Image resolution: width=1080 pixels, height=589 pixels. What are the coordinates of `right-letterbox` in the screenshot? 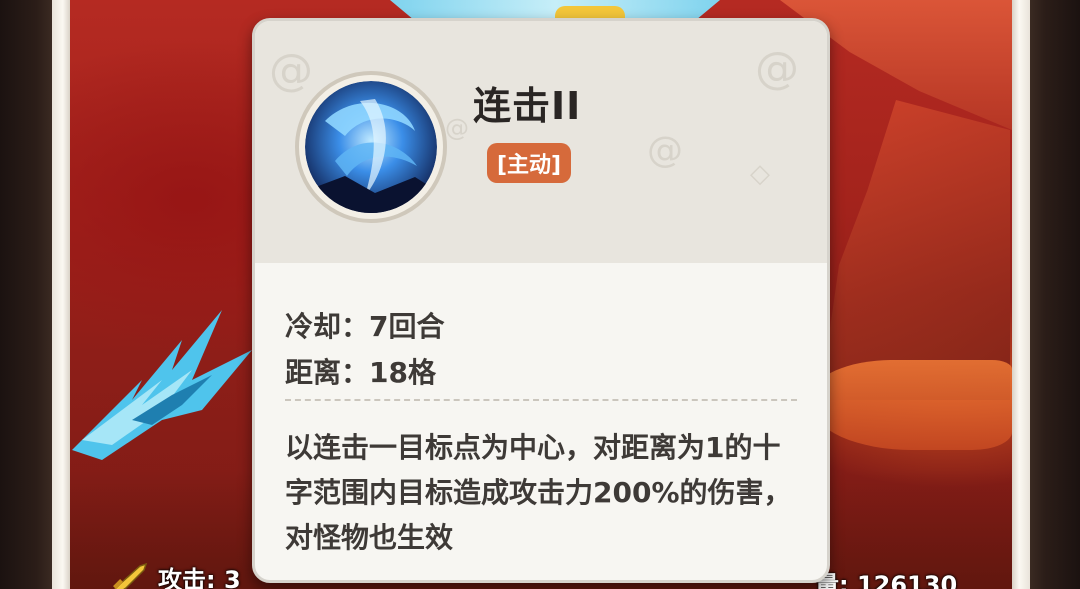 It's located at (1055, 294).